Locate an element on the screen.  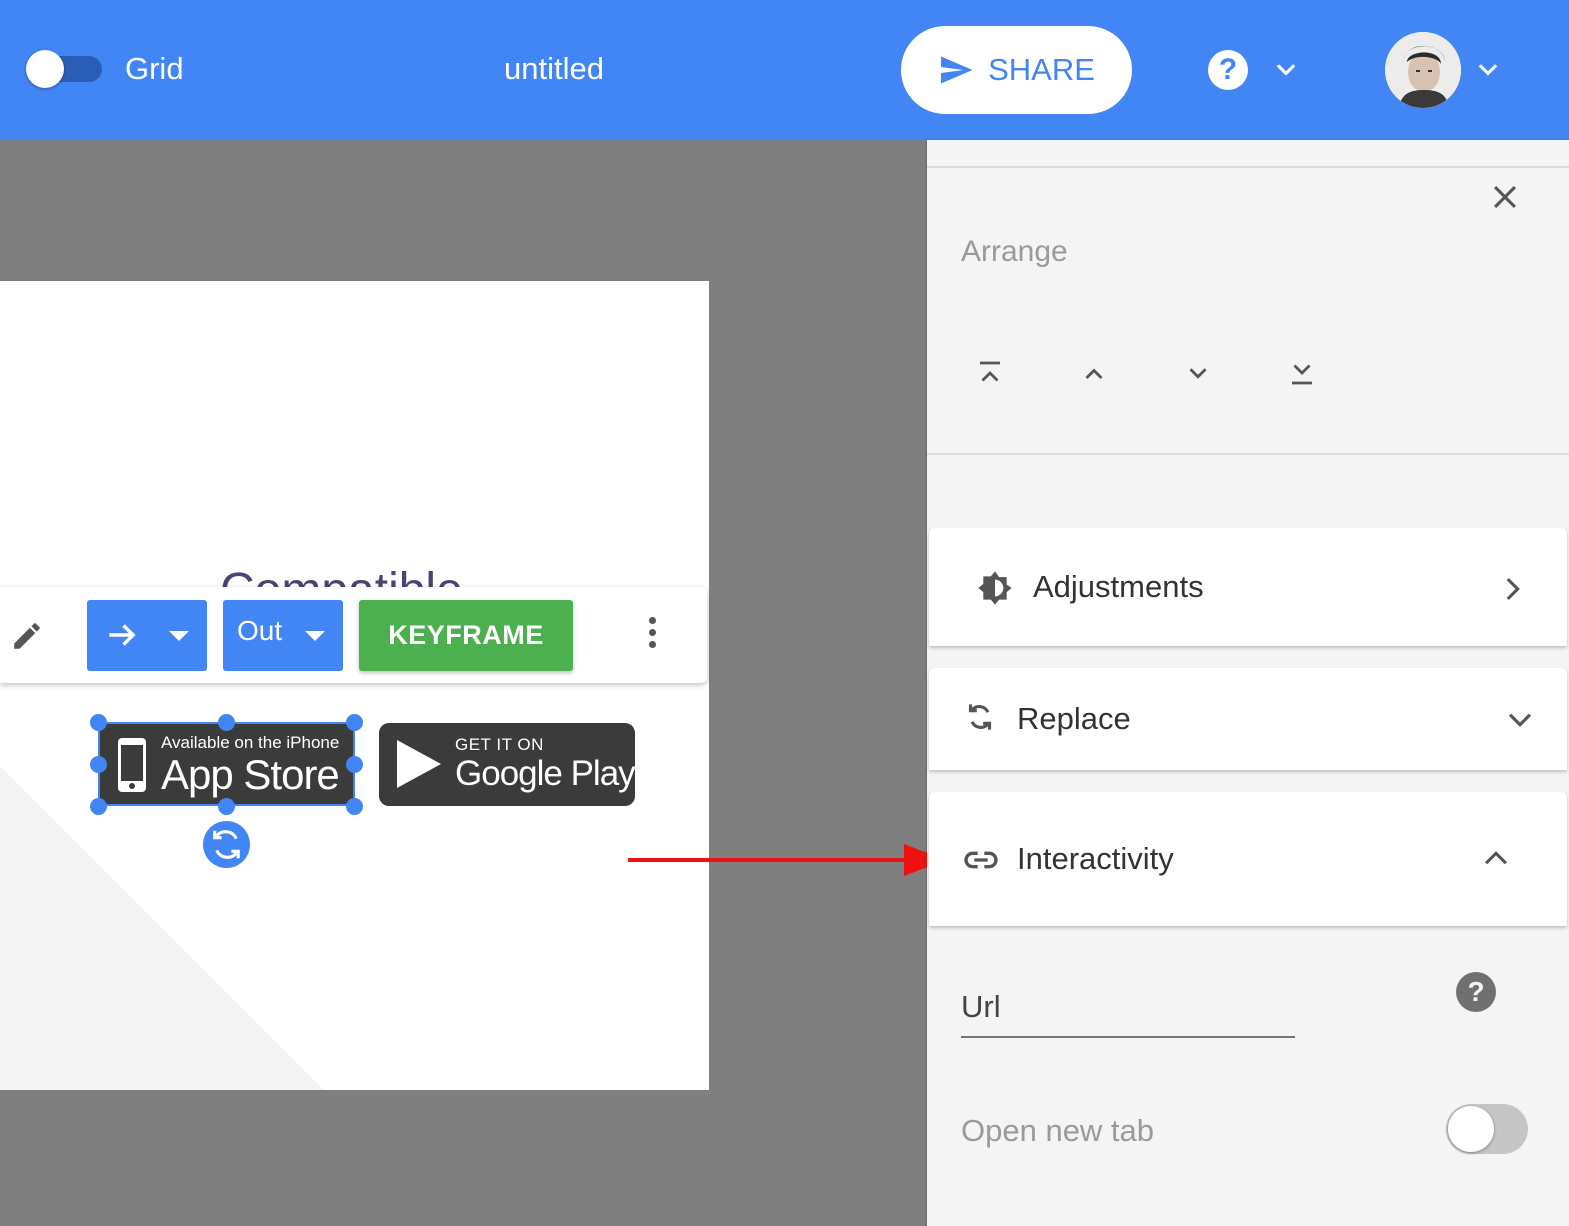
link-icon is located at coordinates (981, 860).